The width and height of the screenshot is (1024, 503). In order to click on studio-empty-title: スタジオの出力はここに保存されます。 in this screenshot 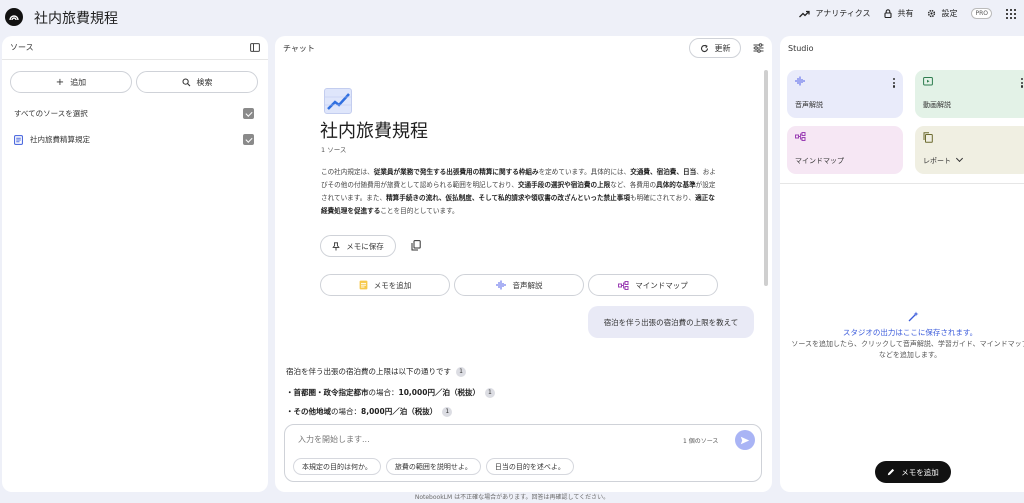, I will do `click(910, 332)`.